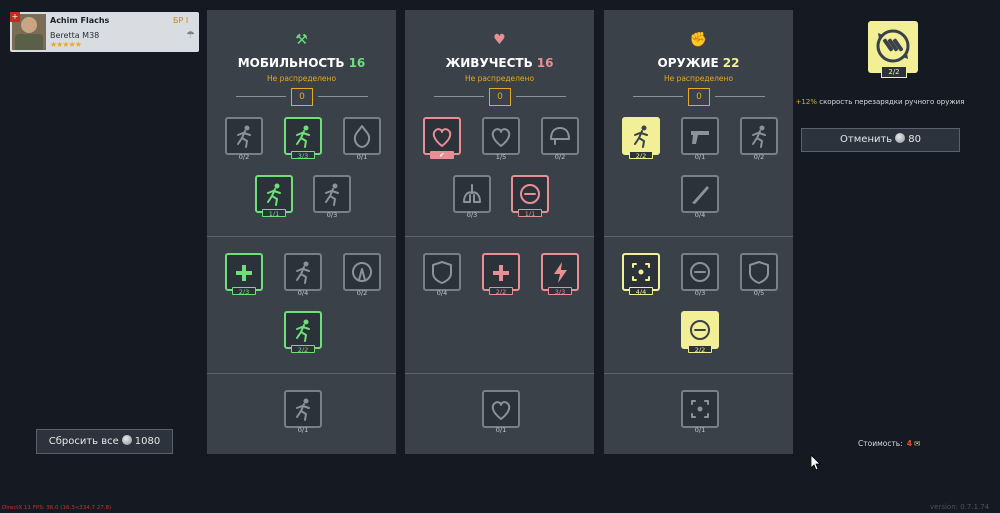 The width and height of the screenshot is (1000, 513). What do you see at coordinates (291, 63) in the screenshot?
I see `column-title-text: МОБИЛЬНОСТЬ` at bounding box center [291, 63].